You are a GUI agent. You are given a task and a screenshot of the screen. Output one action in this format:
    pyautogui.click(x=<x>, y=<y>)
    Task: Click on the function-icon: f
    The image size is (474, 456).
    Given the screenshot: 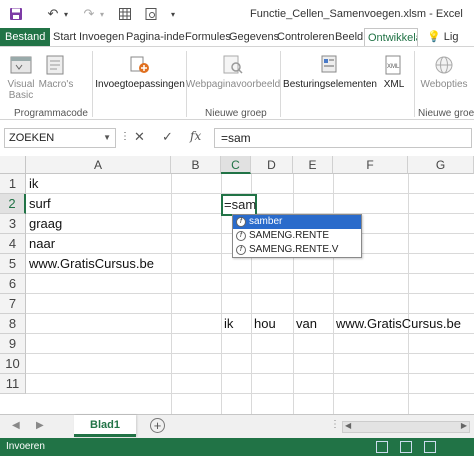 What is the action you would take?
    pyautogui.click(x=241, y=250)
    